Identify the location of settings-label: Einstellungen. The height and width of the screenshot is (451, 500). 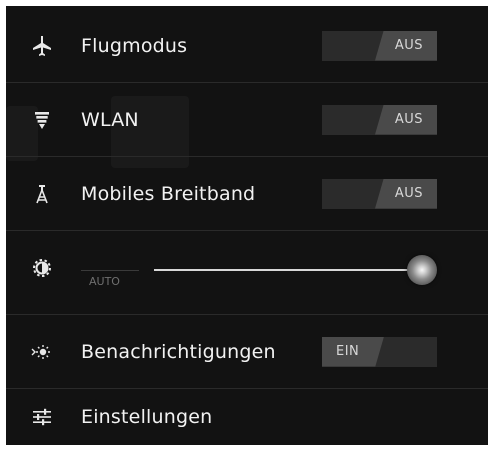
(147, 417).